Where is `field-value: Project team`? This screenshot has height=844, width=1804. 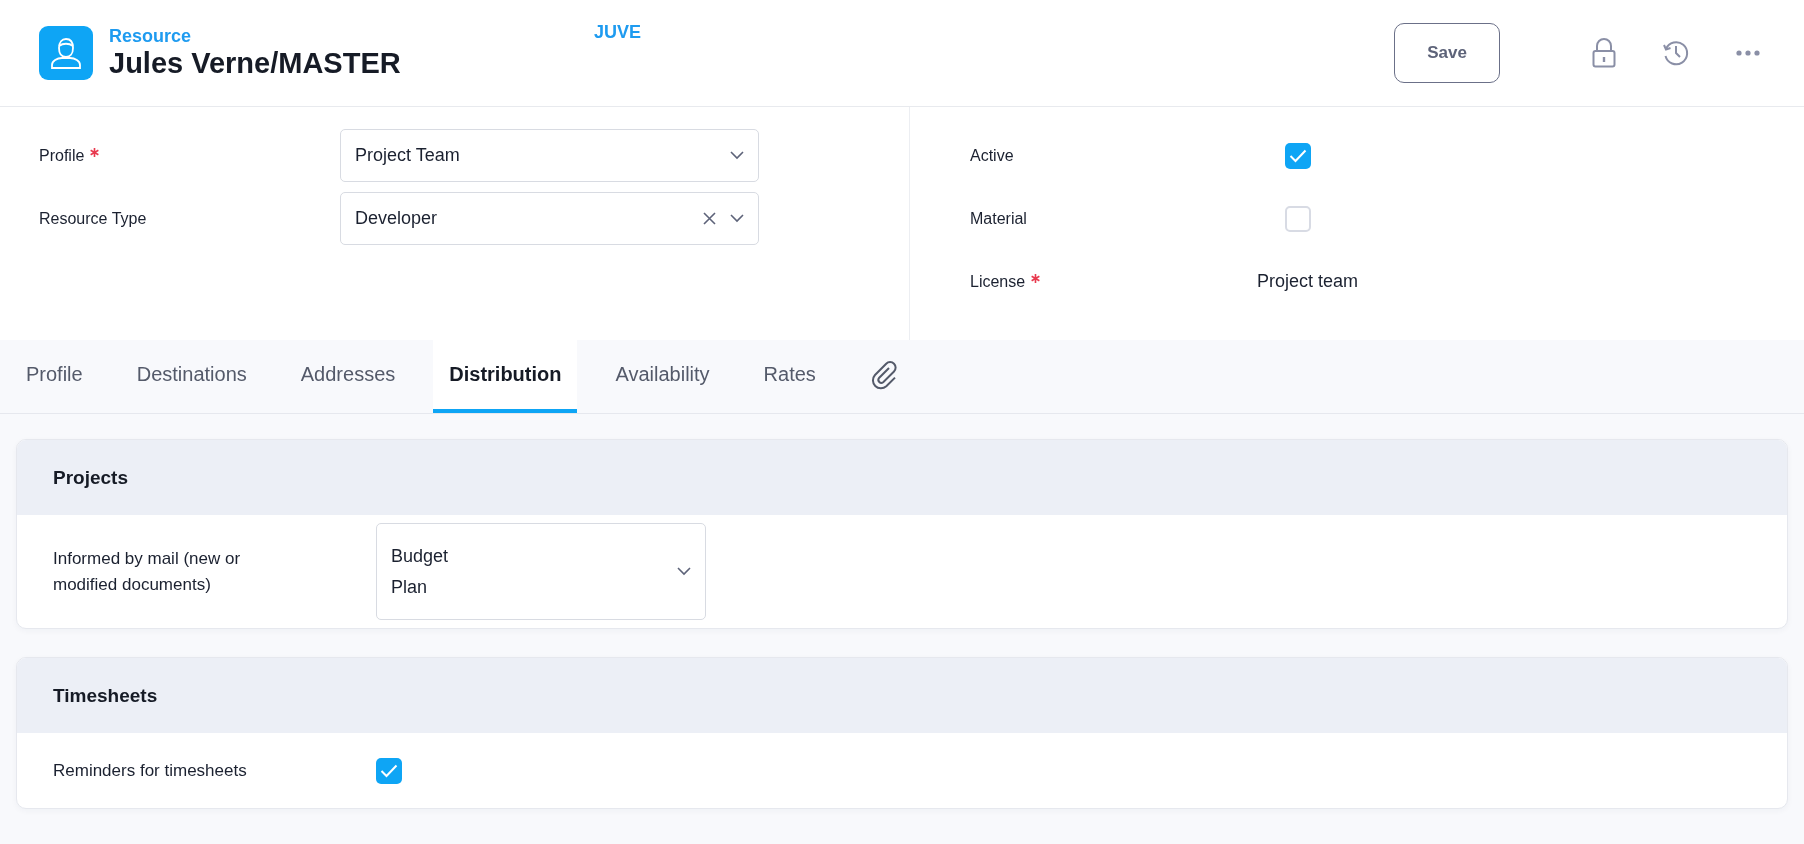
field-value: Project team is located at coordinates (1308, 281).